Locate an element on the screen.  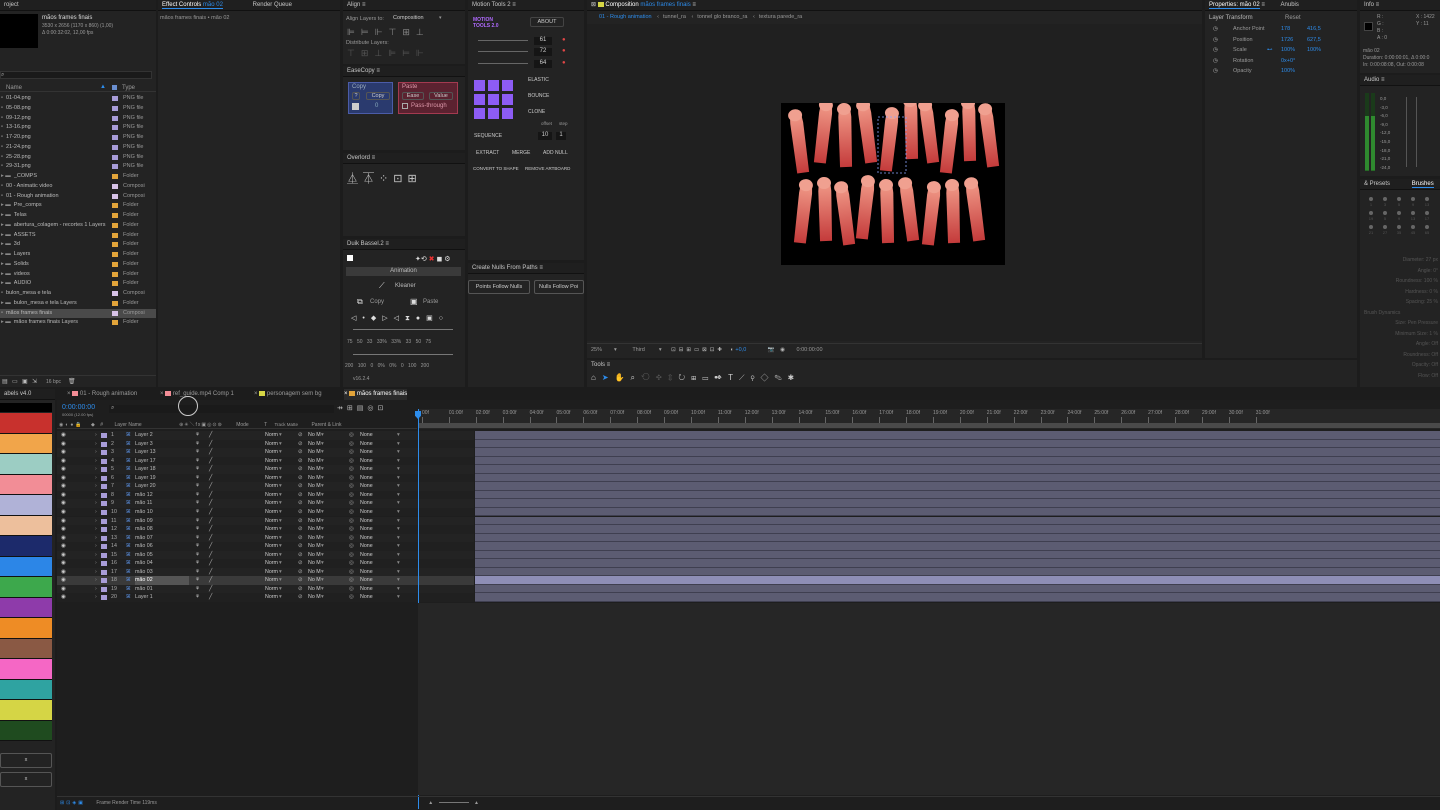
graph-editor-icon: ⊡ is located at coordinates (382, 408).